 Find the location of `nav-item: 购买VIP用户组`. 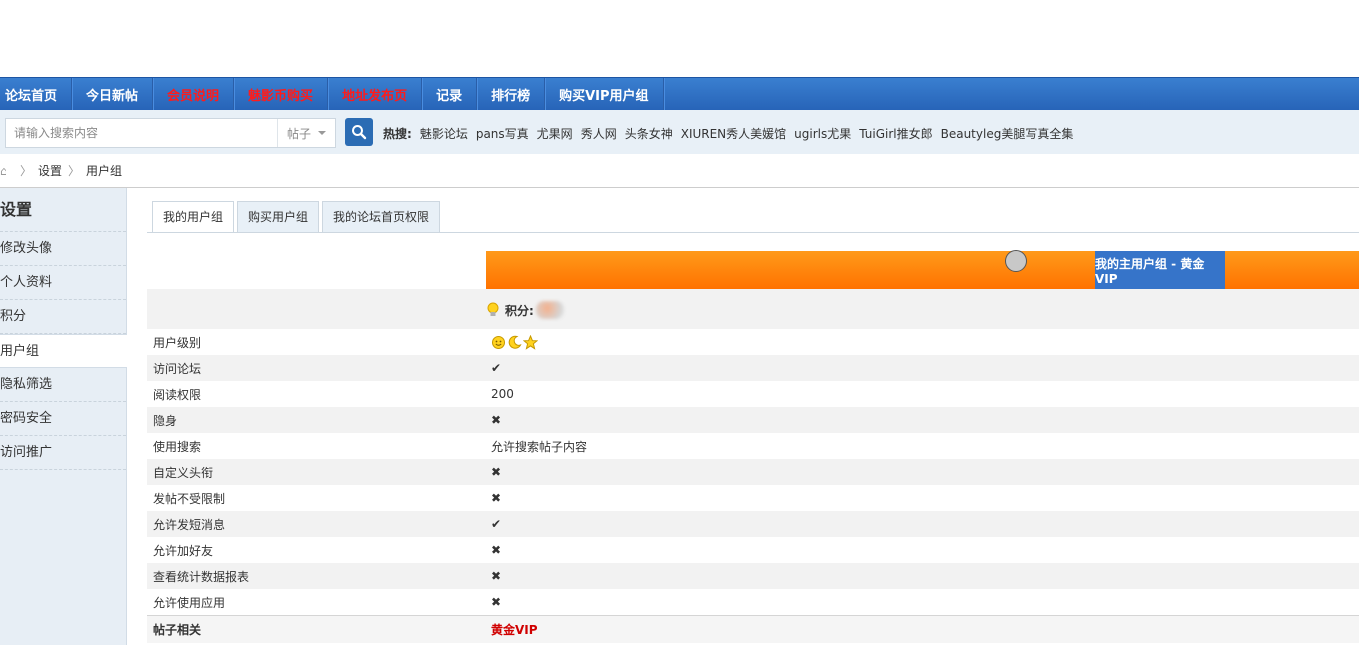

nav-item: 购买VIP用户组 is located at coordinates (604, 94).